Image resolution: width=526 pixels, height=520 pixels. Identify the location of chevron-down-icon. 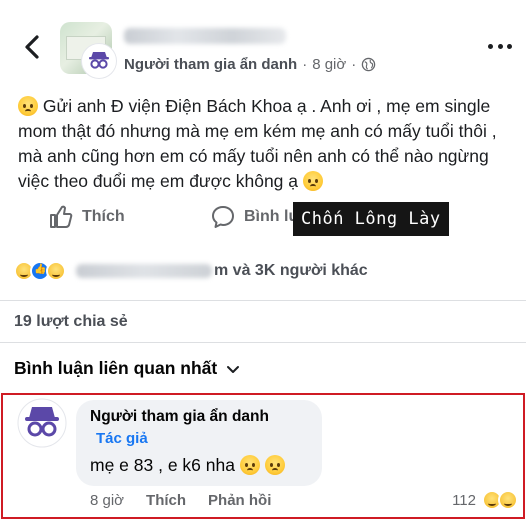
(233, 369).